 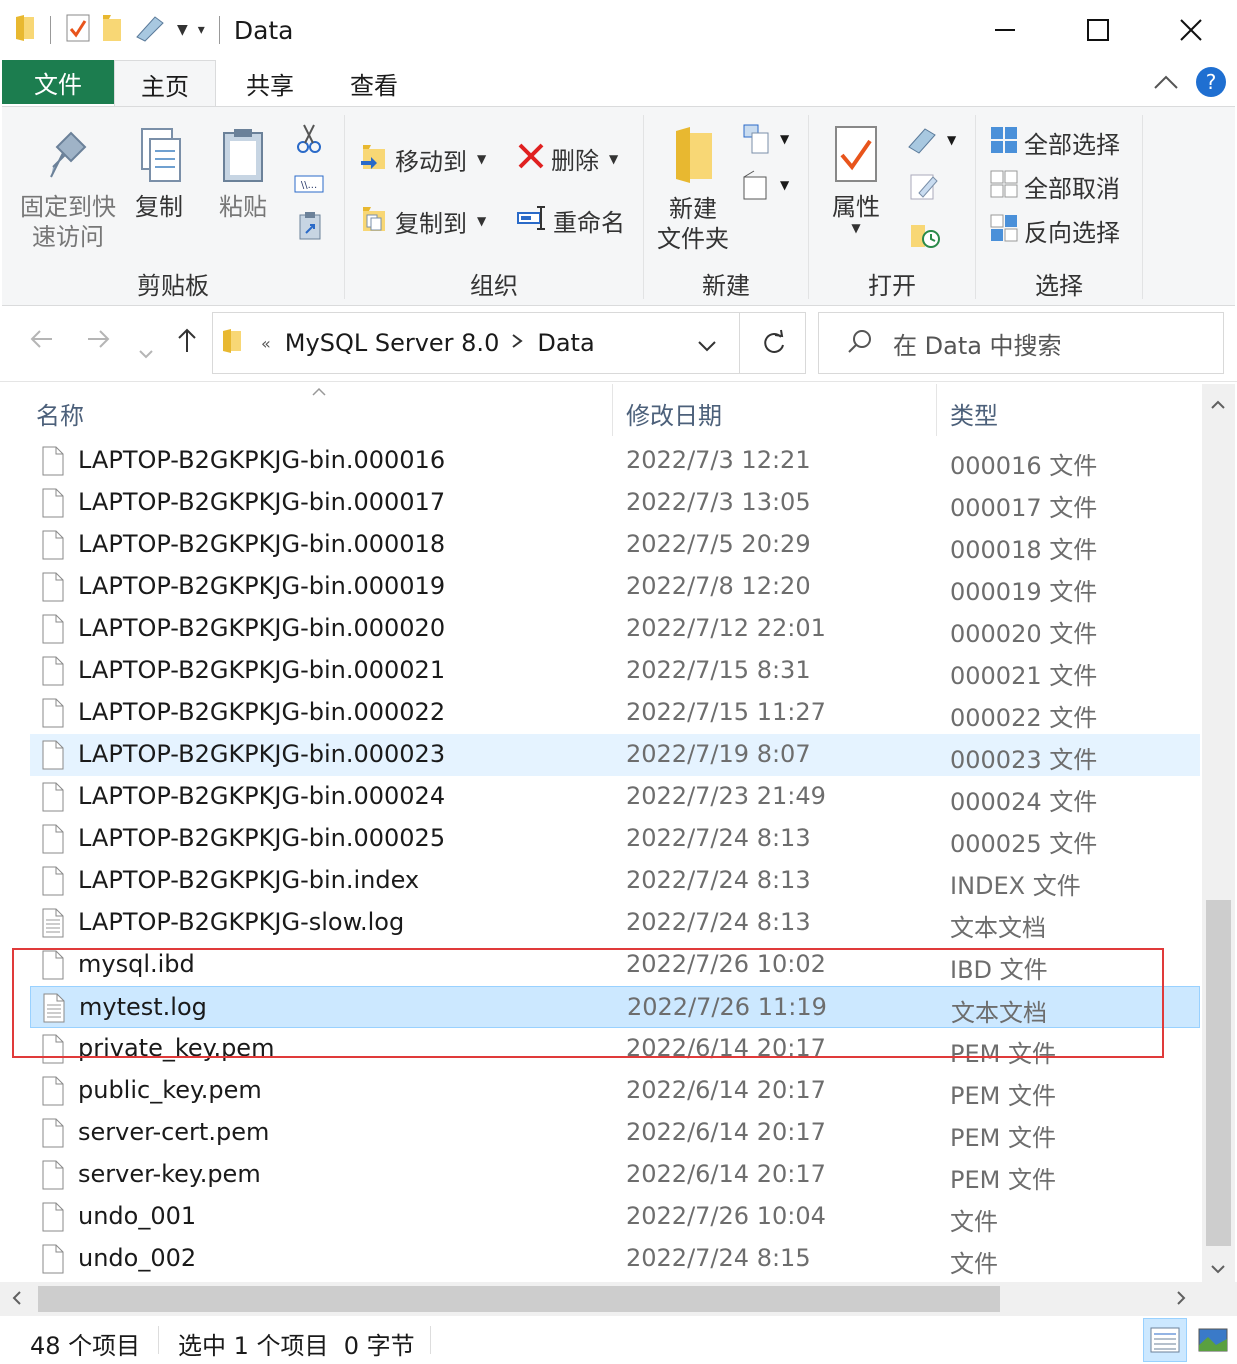 What do you see at coordinates (1211, 84) in the screenshot?
I see `help-icon: ?` at bounding box center [1211, 84].